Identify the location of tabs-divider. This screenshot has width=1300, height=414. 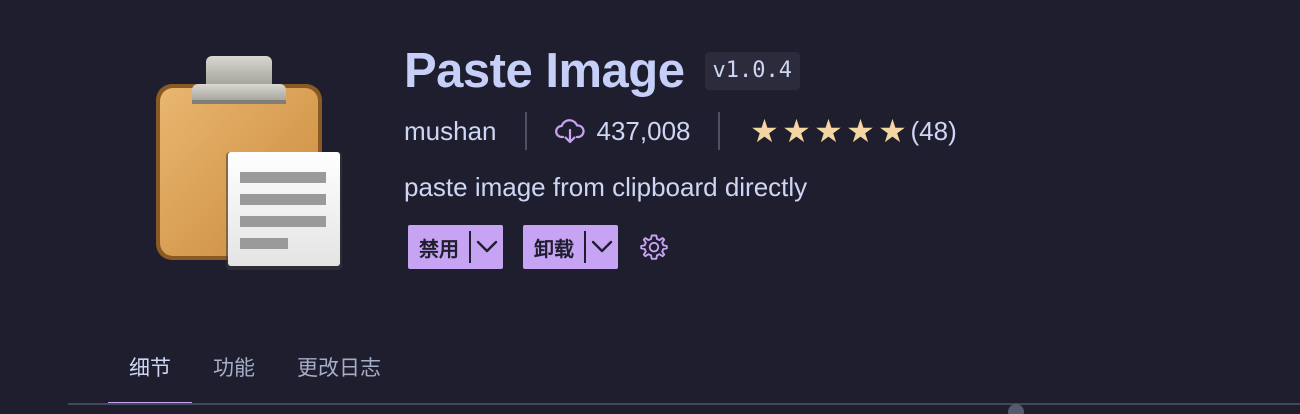
(684, 404).